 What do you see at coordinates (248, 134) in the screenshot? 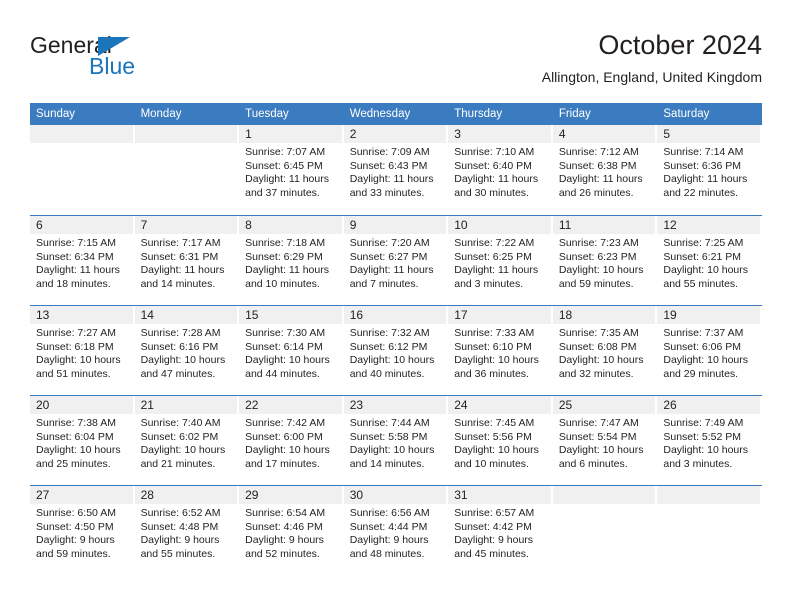
I see `day-number: 1` at bounding box center [248, 134].